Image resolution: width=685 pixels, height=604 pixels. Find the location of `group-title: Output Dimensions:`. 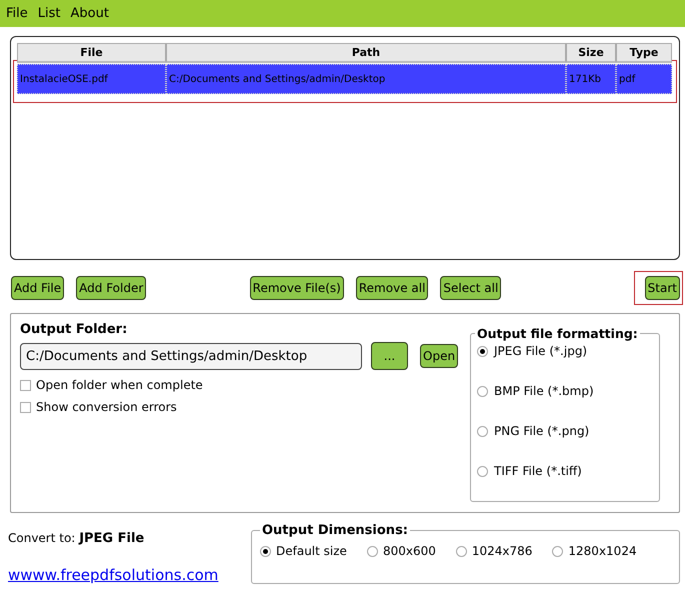

group-title: Output Dimensions: is located at coordinates (335, 530).